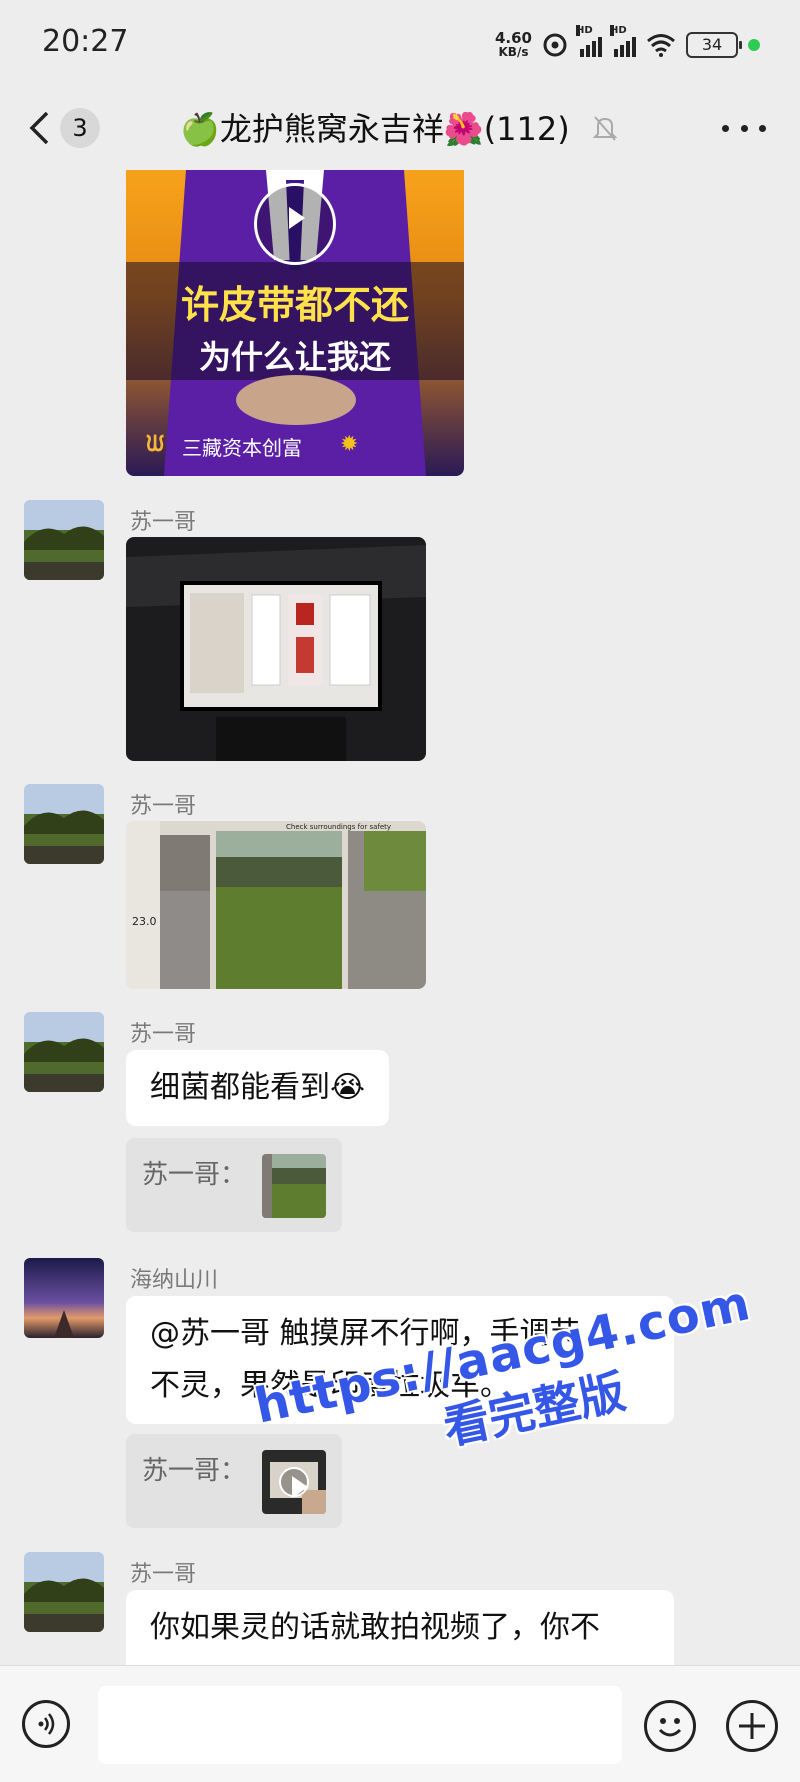  I want to click on battery-icon: 34, so click(714, 45).